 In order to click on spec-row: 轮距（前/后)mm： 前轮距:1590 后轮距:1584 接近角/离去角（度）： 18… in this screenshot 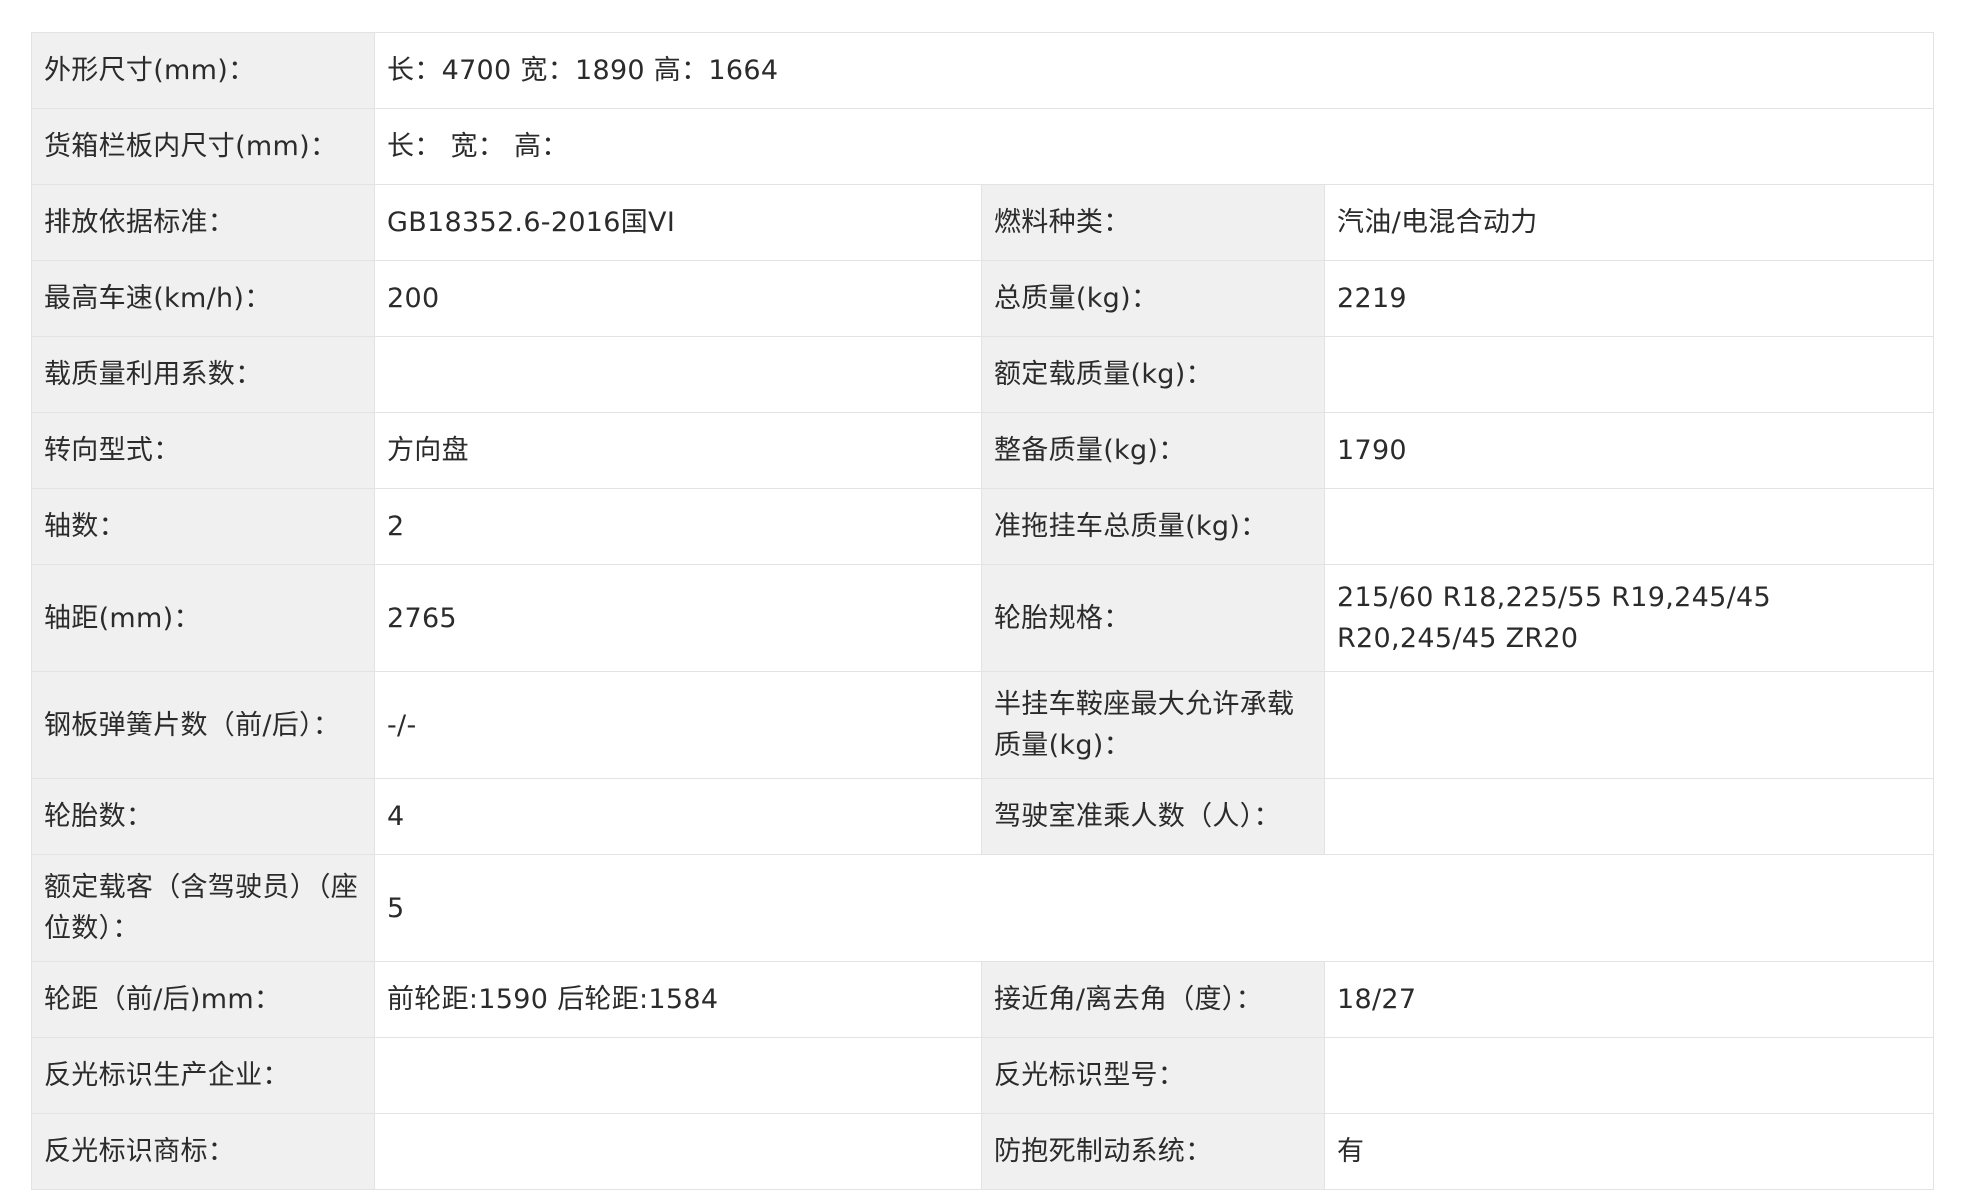, I will do `click(983, 999)`.